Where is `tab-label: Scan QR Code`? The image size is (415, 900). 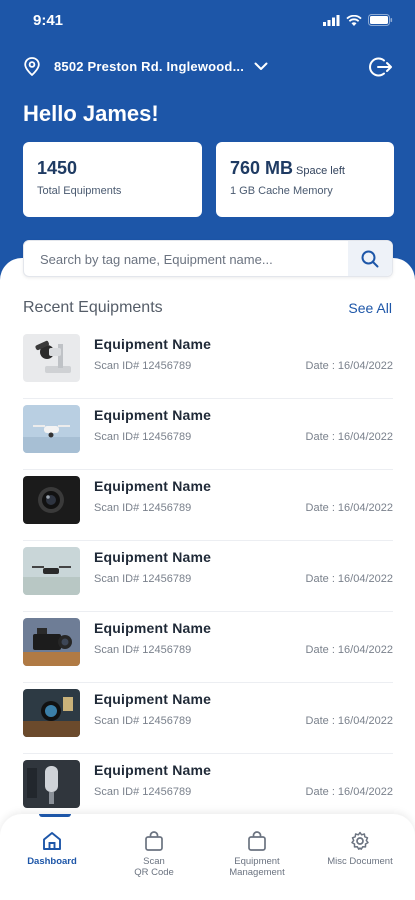
tab-label: Scan QR Code is located at coordinates (154, 867).